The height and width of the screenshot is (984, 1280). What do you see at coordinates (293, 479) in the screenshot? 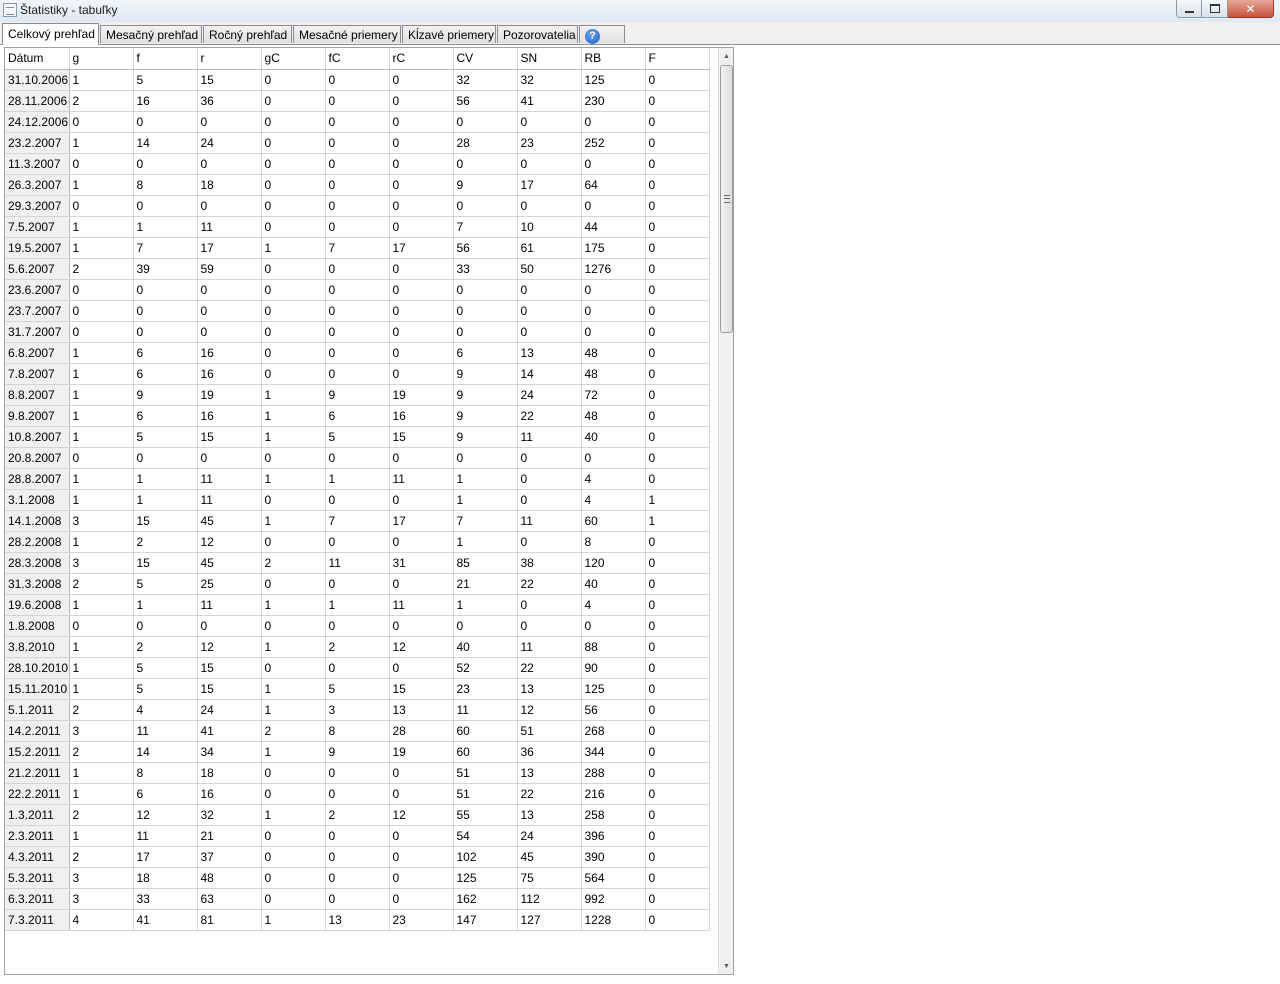
I see `cell-gc: 1` at bounding box center [293, 479].